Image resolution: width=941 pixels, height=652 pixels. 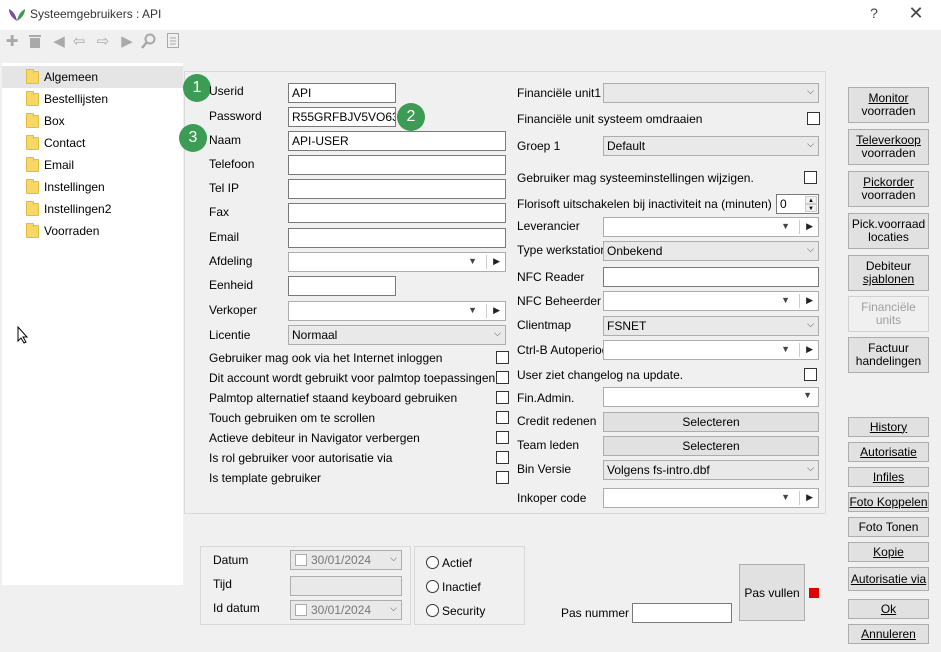 I want to click on ctrlb-combo: ▼ ▶, so click(x=711, y=350).